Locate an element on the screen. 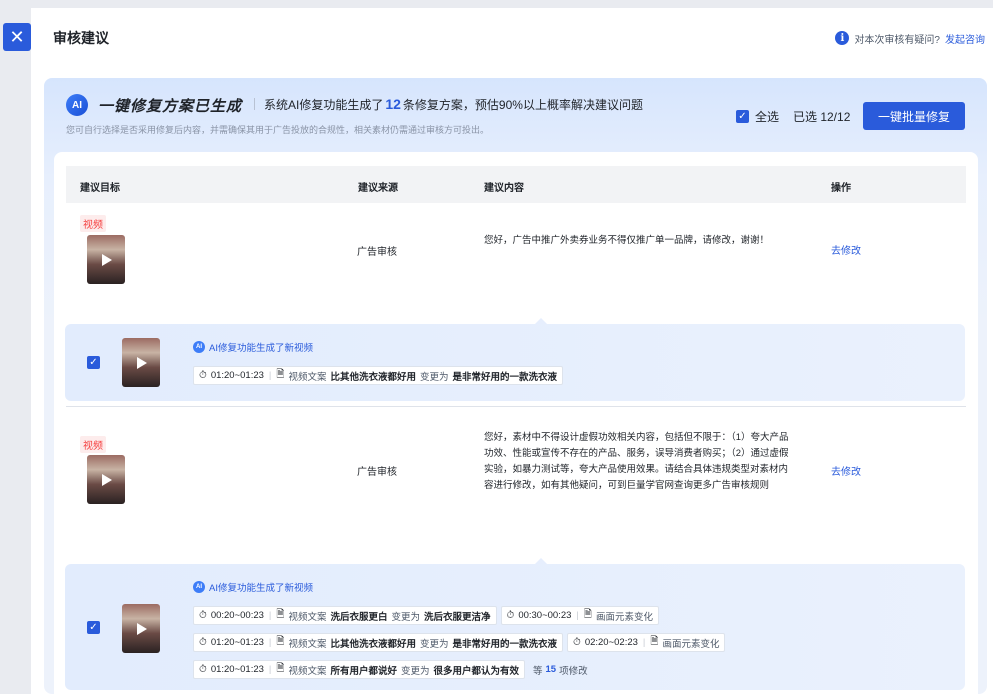 This screenshot has height=694, width=993. ai-summary-prefix: 系统AI修复功能生成了 is located at coordinates (324, 105).